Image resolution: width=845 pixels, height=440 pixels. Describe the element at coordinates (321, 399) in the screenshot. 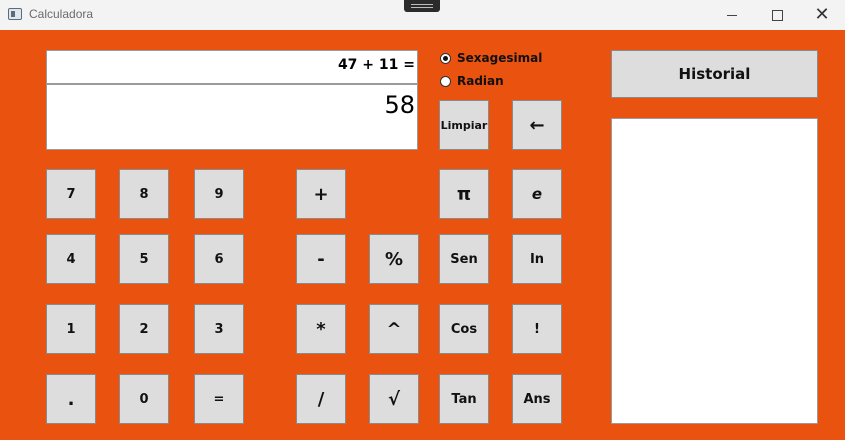

I see `divide-button: /` at that location.